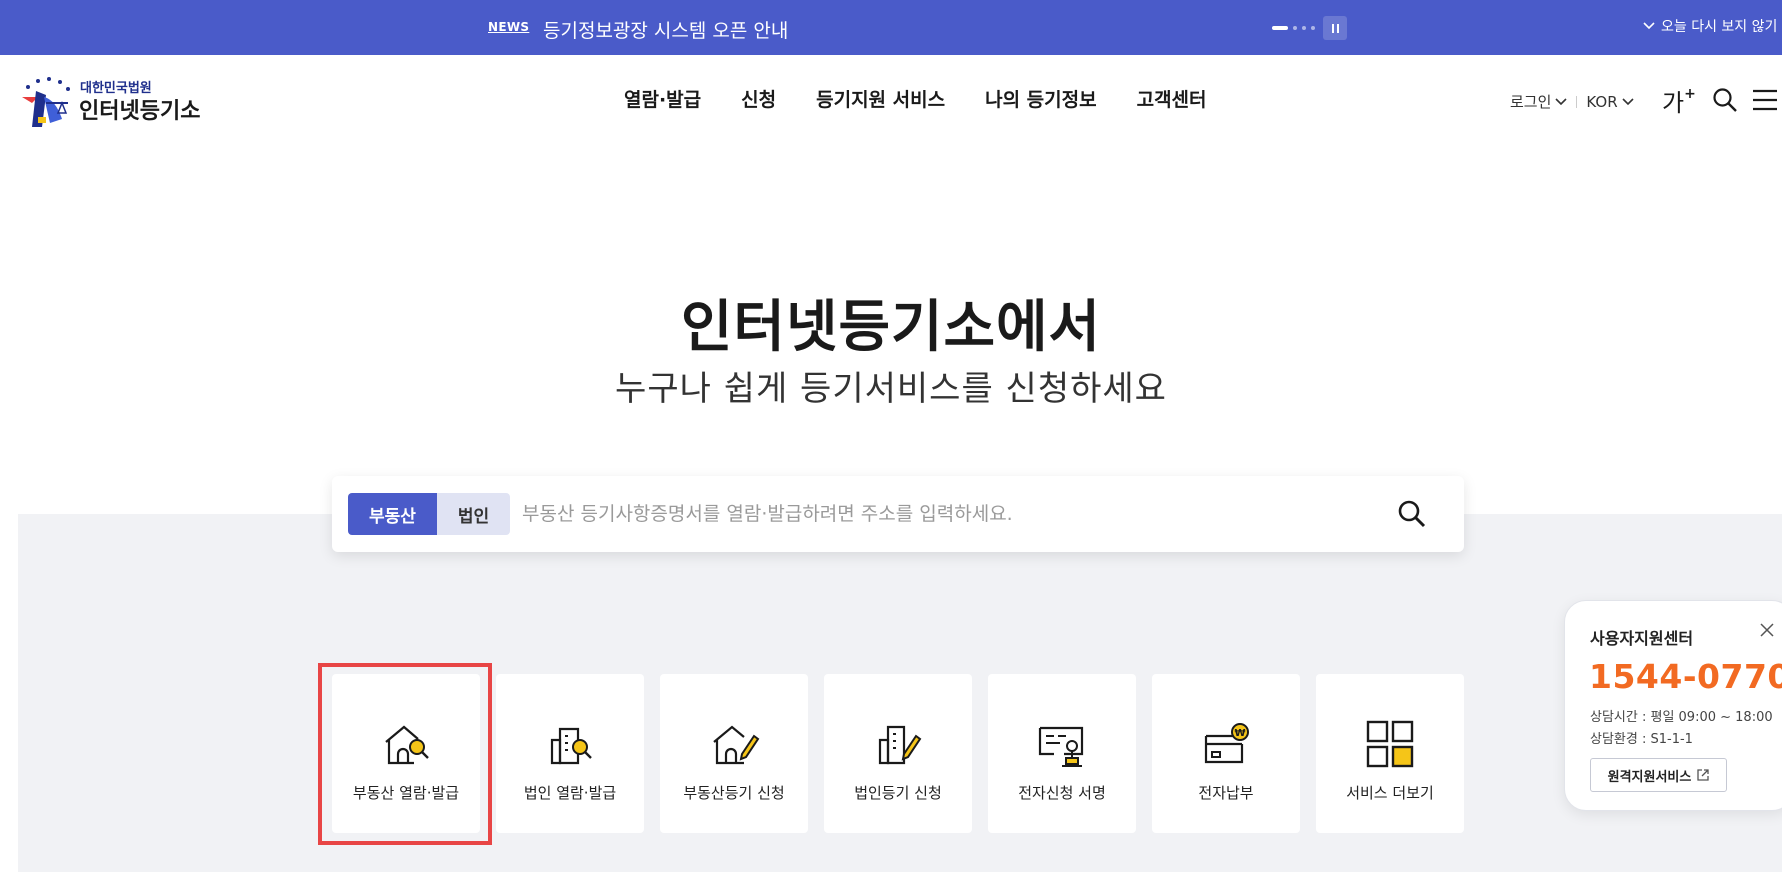 This screenshot has width=1782, height=872. What do you see at coordinates (1572, 101) in the screenshot?
I see `utility-menu: 로그인 KOR` at bounding box center [1572, 101].